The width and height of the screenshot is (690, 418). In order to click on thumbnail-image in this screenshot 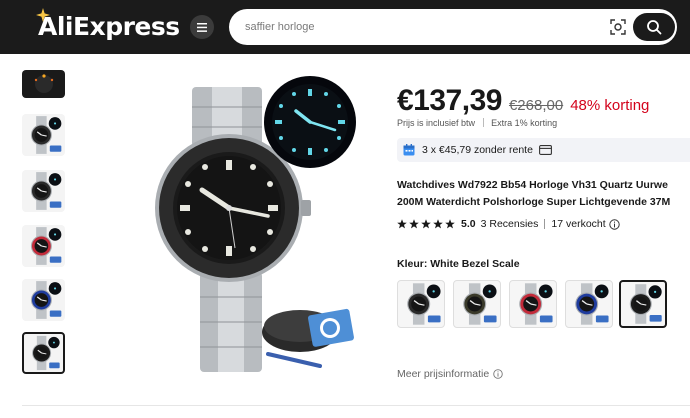, I will do `click(43, 84)`.